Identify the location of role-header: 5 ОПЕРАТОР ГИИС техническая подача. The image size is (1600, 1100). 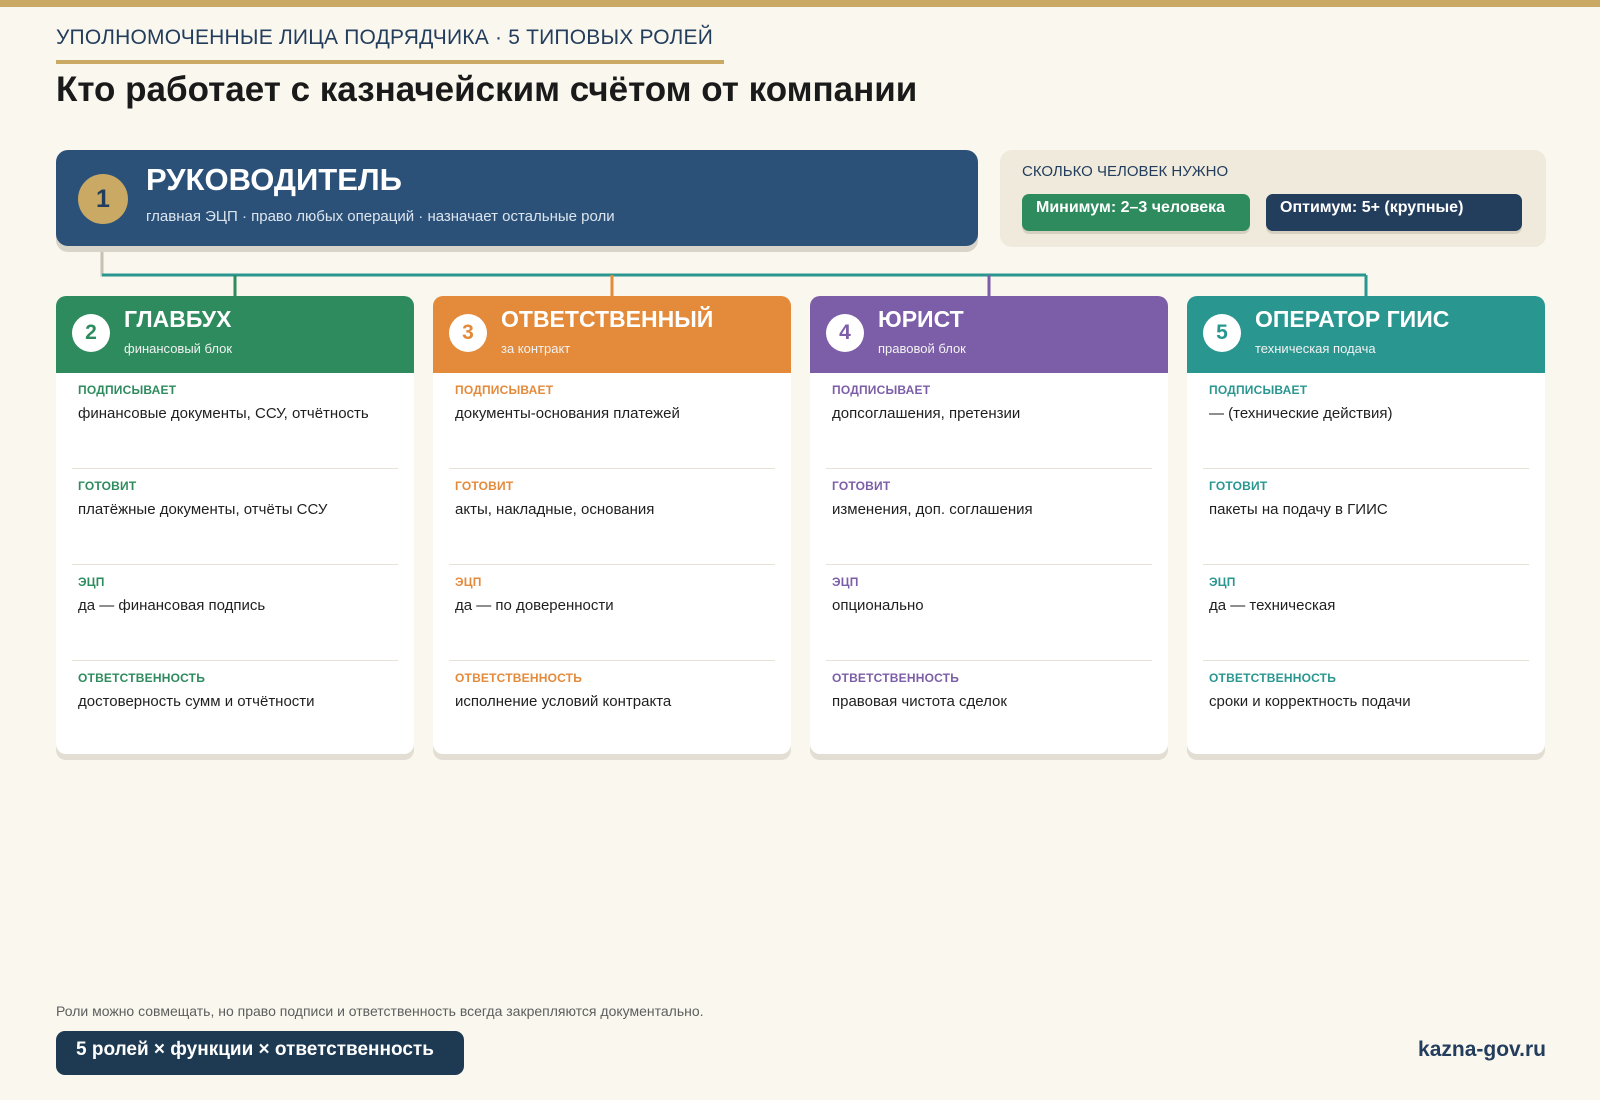
(1366, 334).